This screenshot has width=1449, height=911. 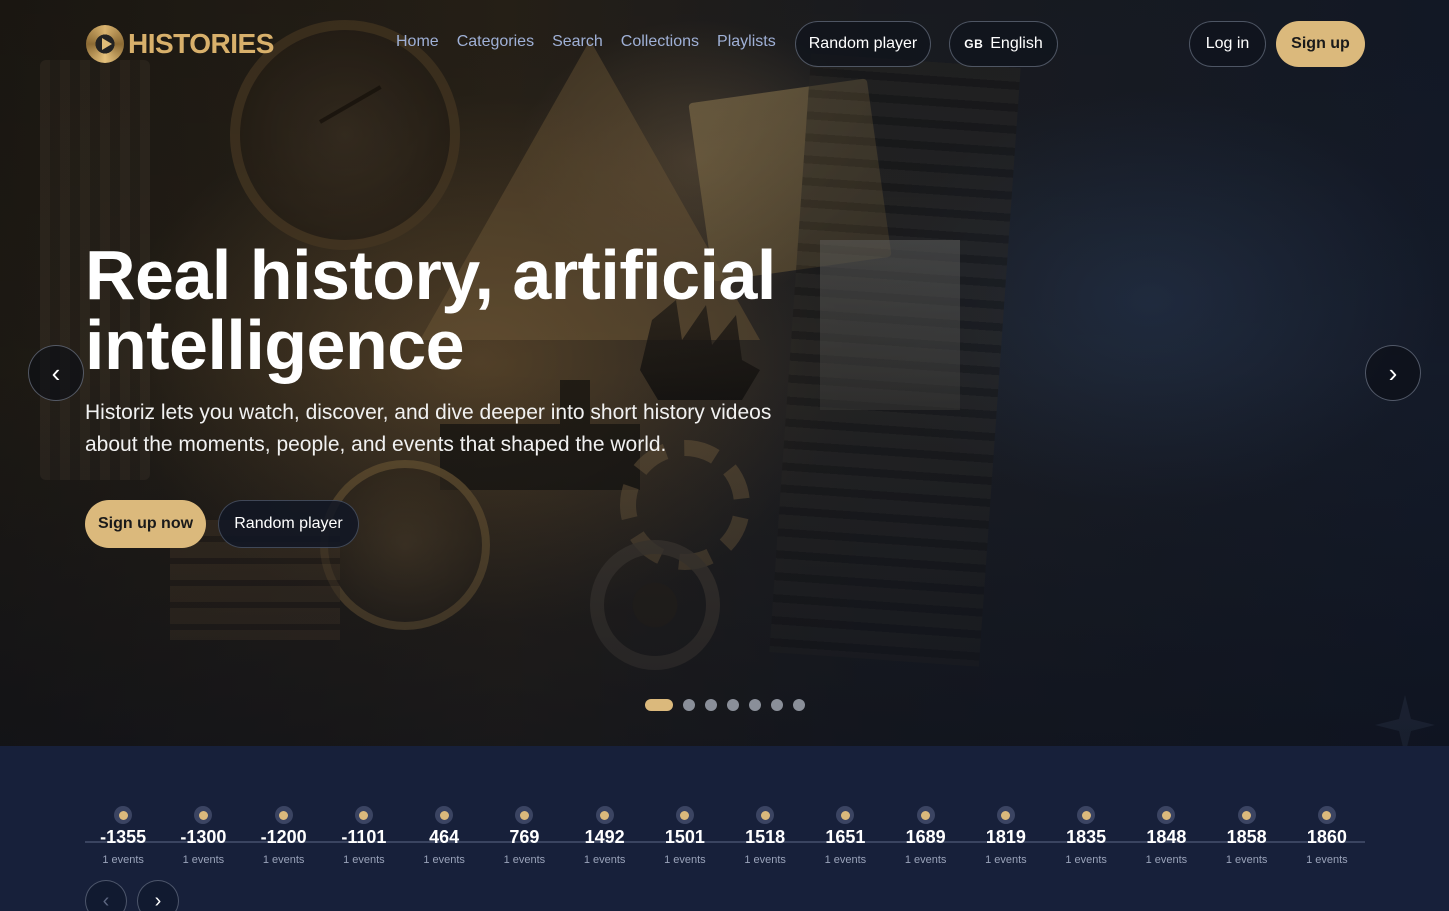 I want to click on timeline-item: 1858 1 events, so click(x=1247, y=836).